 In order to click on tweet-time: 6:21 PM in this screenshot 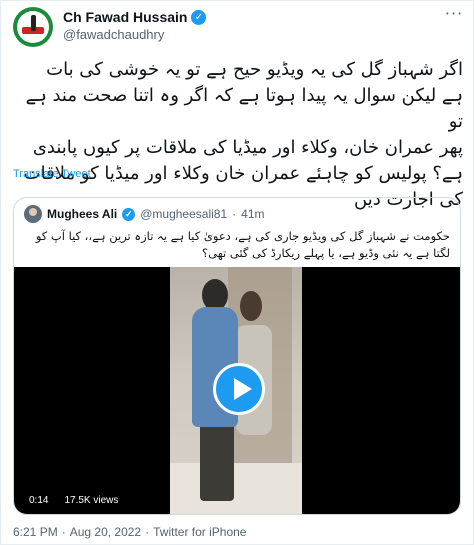, I will do `click(35, 532)`.